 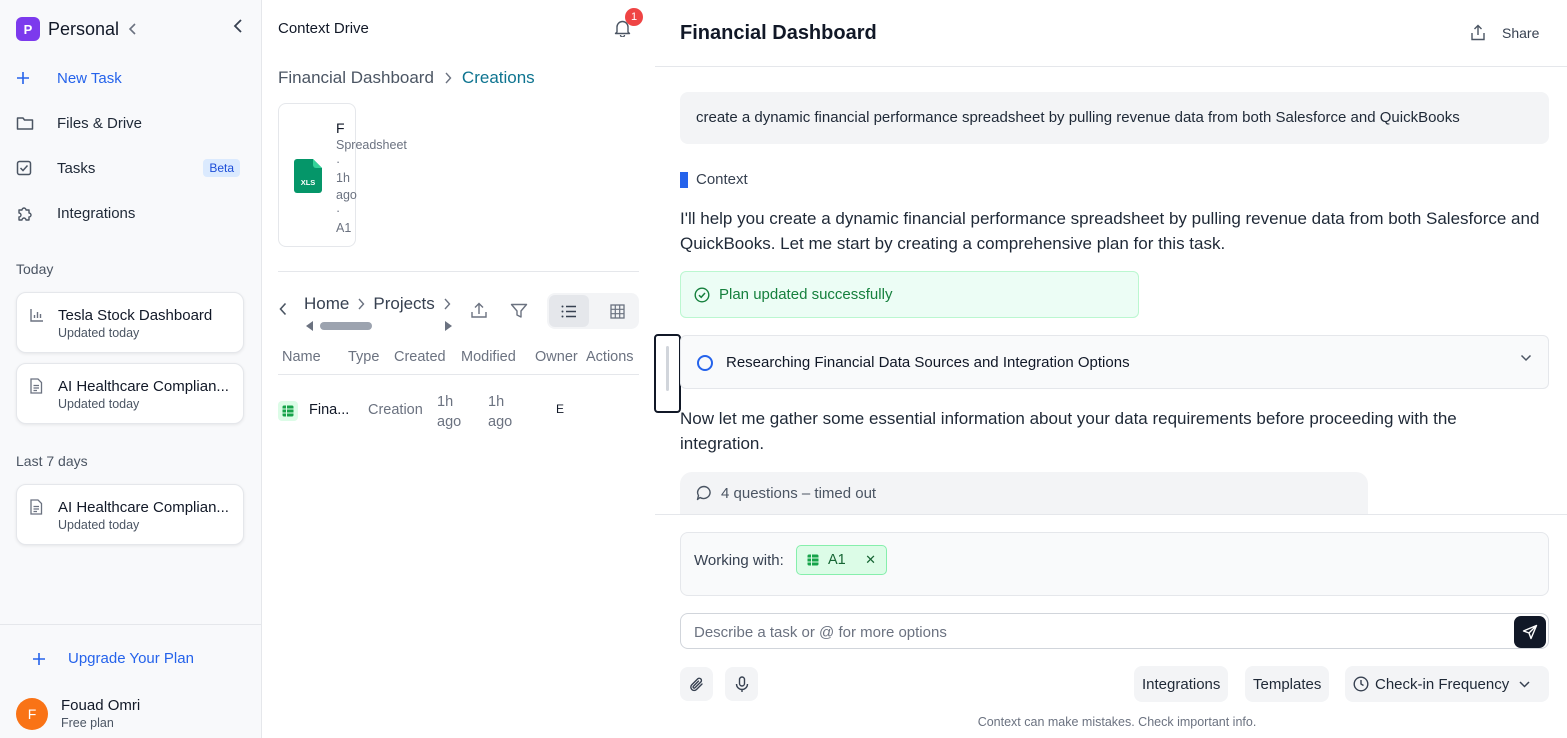 I want to click on scroll-right-icon, so click(x=448, y=326).